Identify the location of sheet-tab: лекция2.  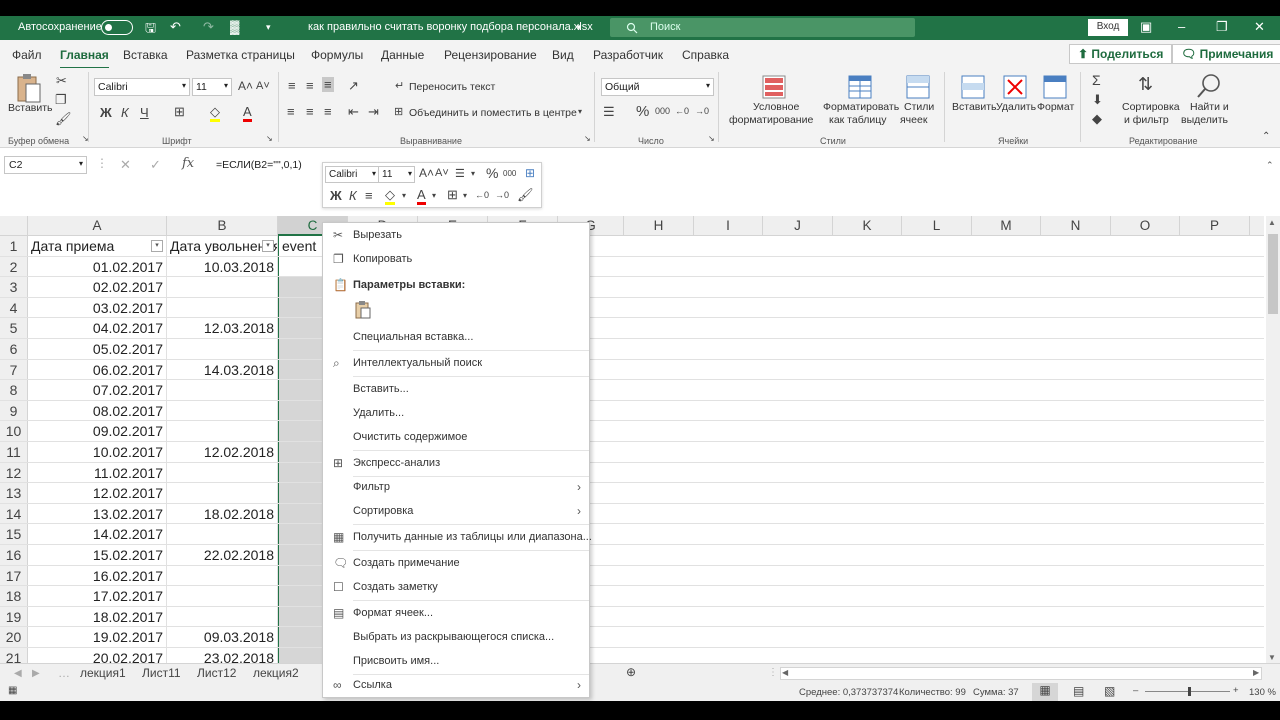
(276, 673).